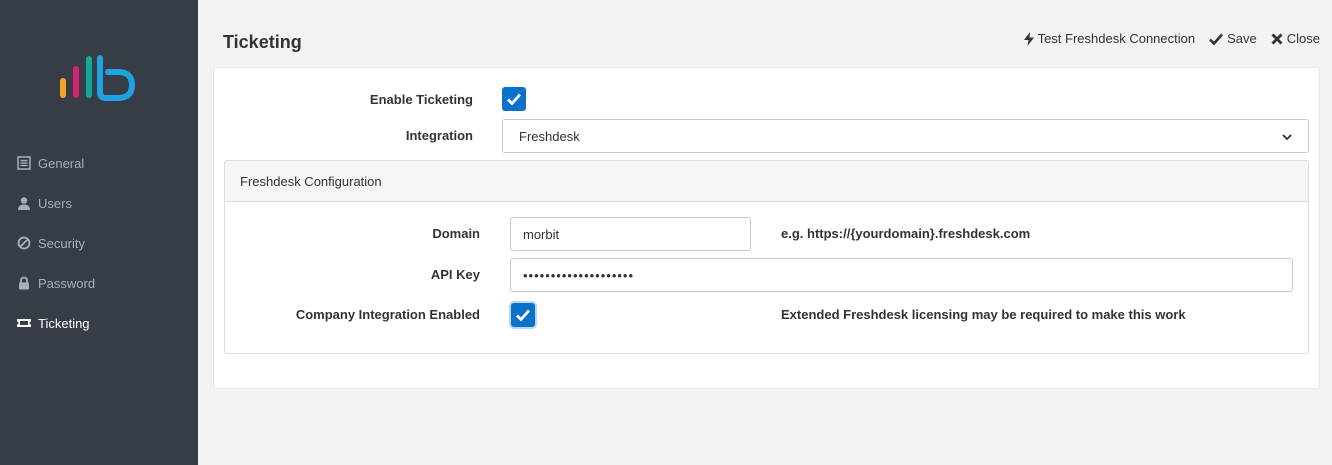 This screenshot has height=465, width=1332. Describe the element at coordinates (96, 77) in the screenshot. I see `app-logo` at that location.